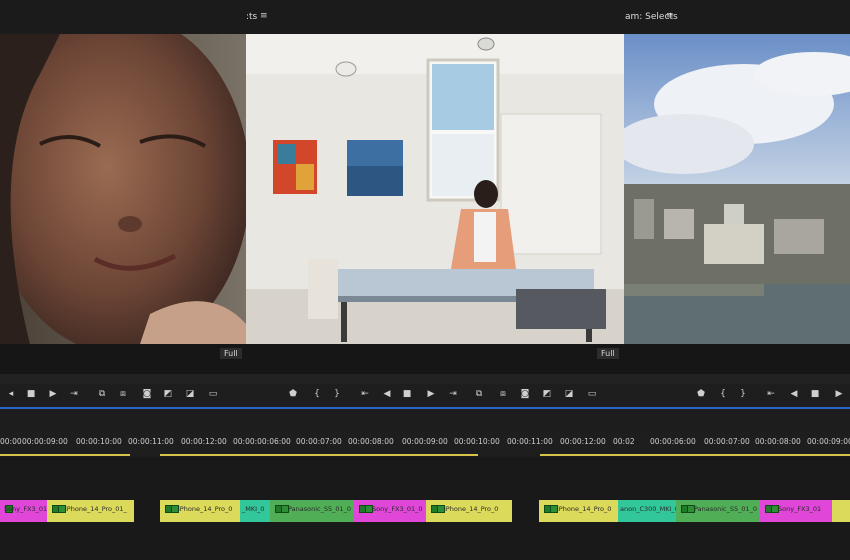 Image resolution: width=850 pixels, height=560 pixels. What do you see at coordinates (251, 17) in the screenshot?
I see `source-panel-title: :ts` at bounding box center [251, 17].